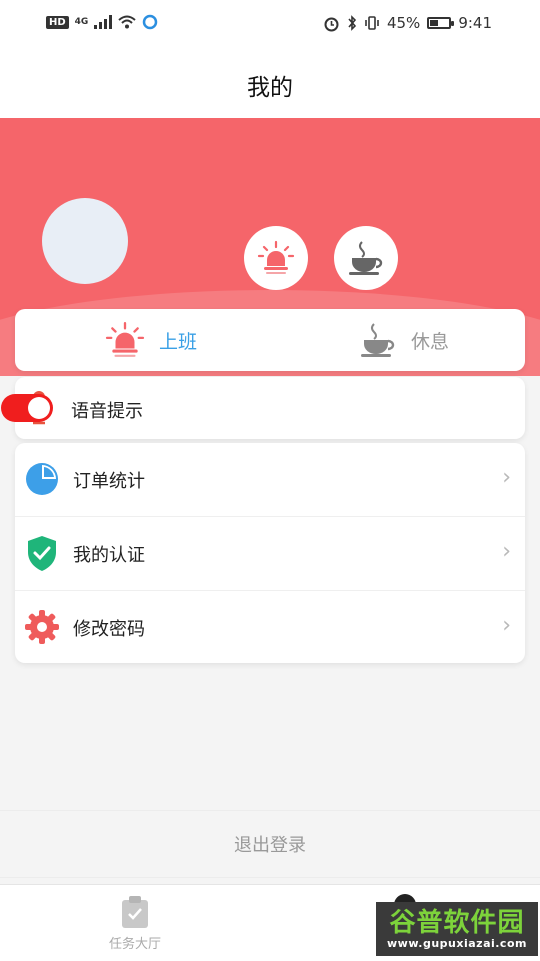  What do you see at coordinates (42, 553) in the screenshot?
I see `shield-check-icon` at bounding box center [42, 553].